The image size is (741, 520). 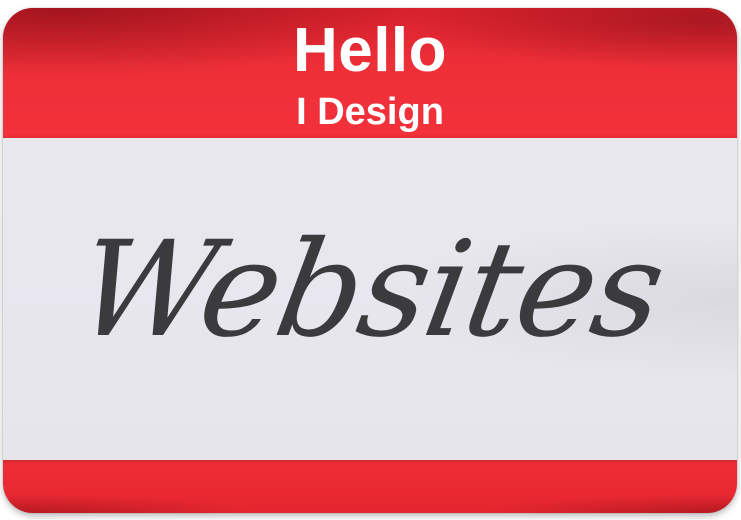 I want to click on subtitle-text: I Design, so click(x=370, y=112).